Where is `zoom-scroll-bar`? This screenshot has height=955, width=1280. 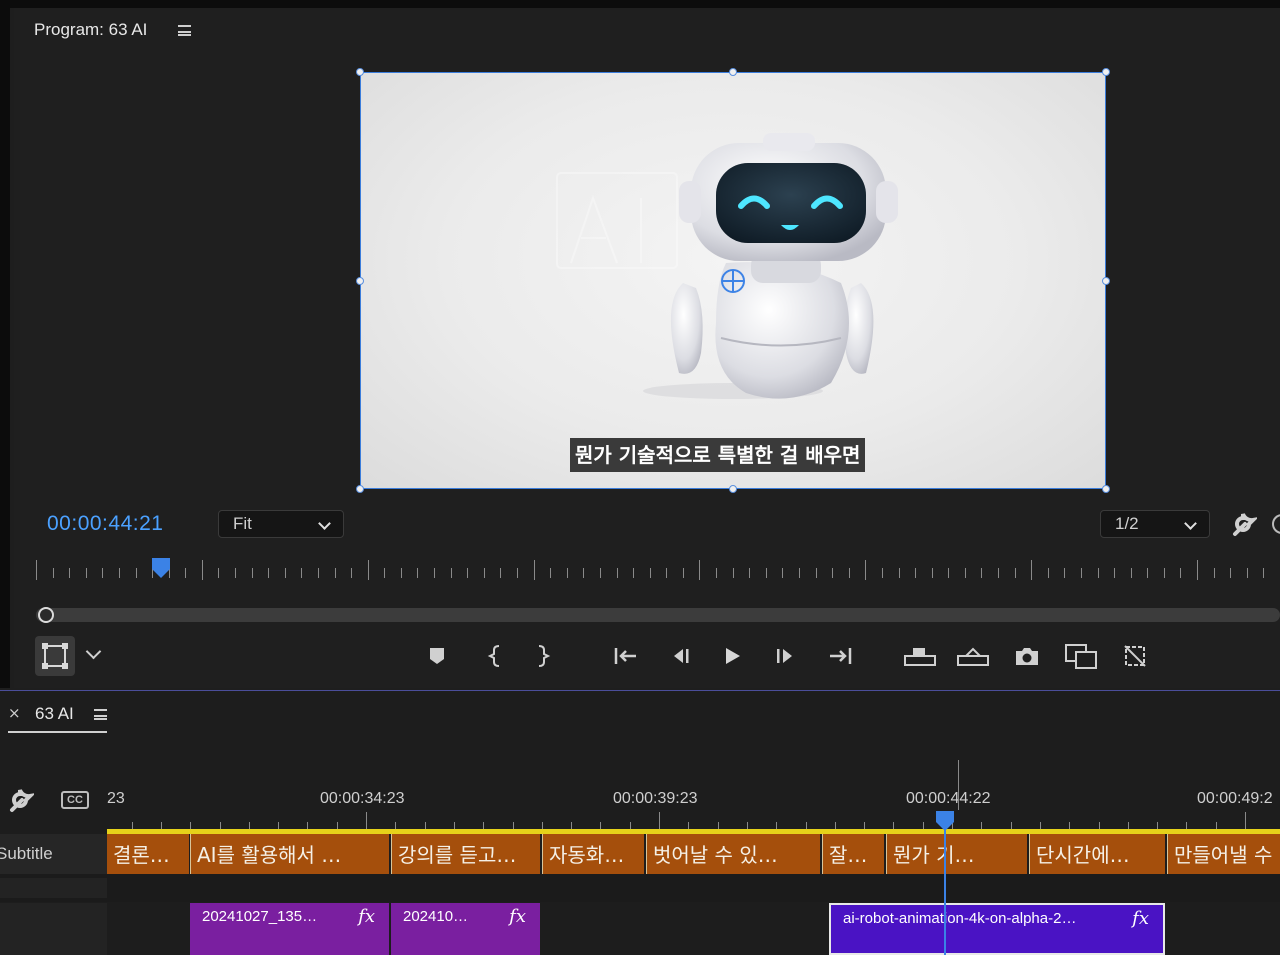 zoom-scroll-bar is located at coordinates (658, 615).